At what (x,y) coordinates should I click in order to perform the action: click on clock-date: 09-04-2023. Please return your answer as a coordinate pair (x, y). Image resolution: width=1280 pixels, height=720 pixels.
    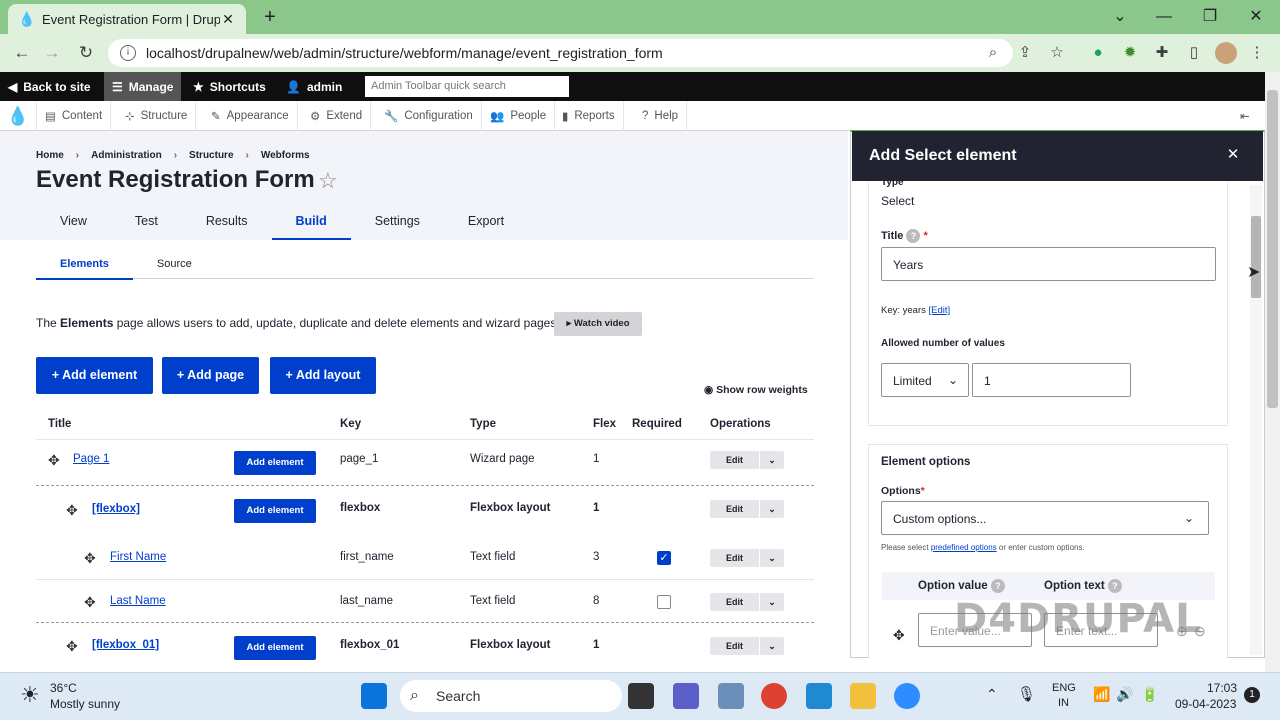
    Looking at the image, I should click on (1205, 704).